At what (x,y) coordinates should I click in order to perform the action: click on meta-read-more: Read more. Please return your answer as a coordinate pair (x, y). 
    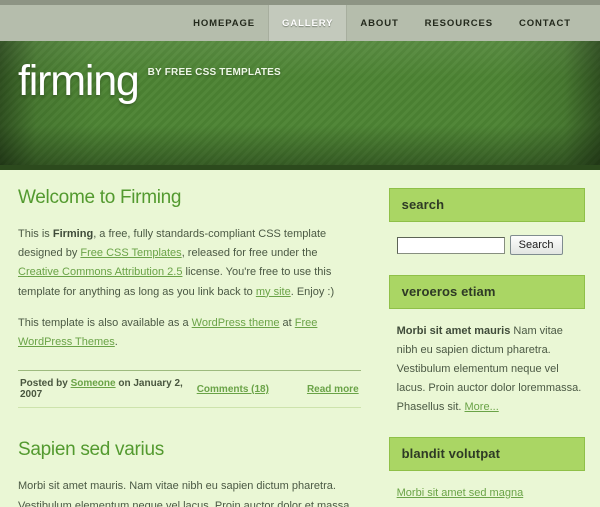
    Looking at the image, I should click on (333, 389).